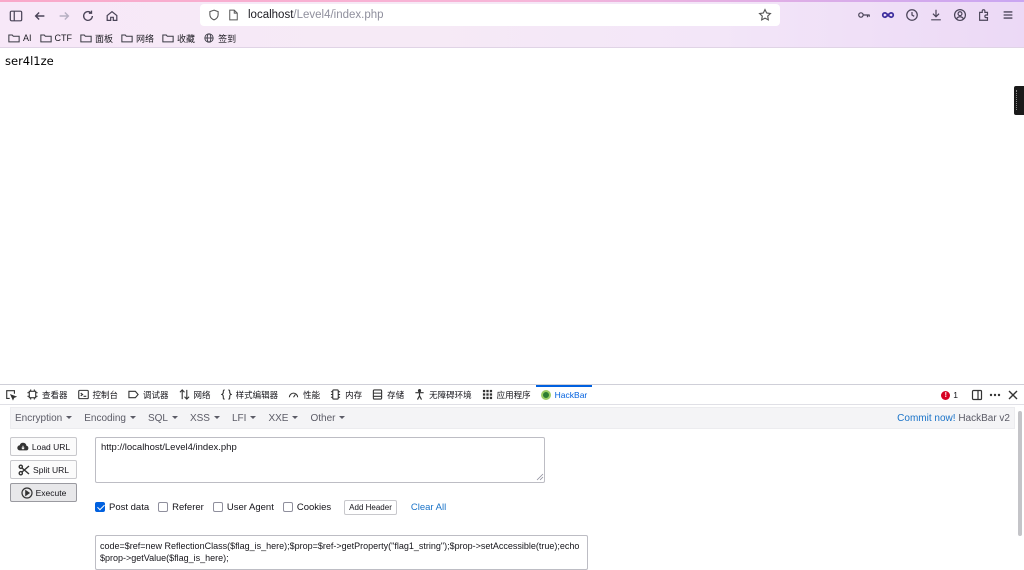  I want to click on menu-other: Other, so click(327, 418).